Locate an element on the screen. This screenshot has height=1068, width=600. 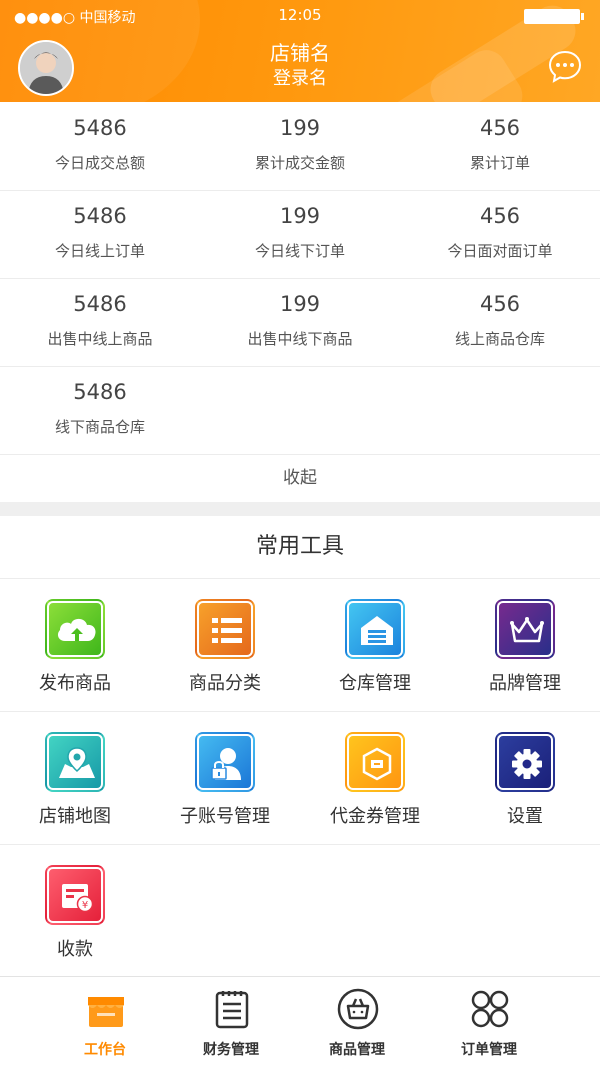
status-bar: ●●●●○ 中国移动 12:05 is located at coordinates (300, 16).